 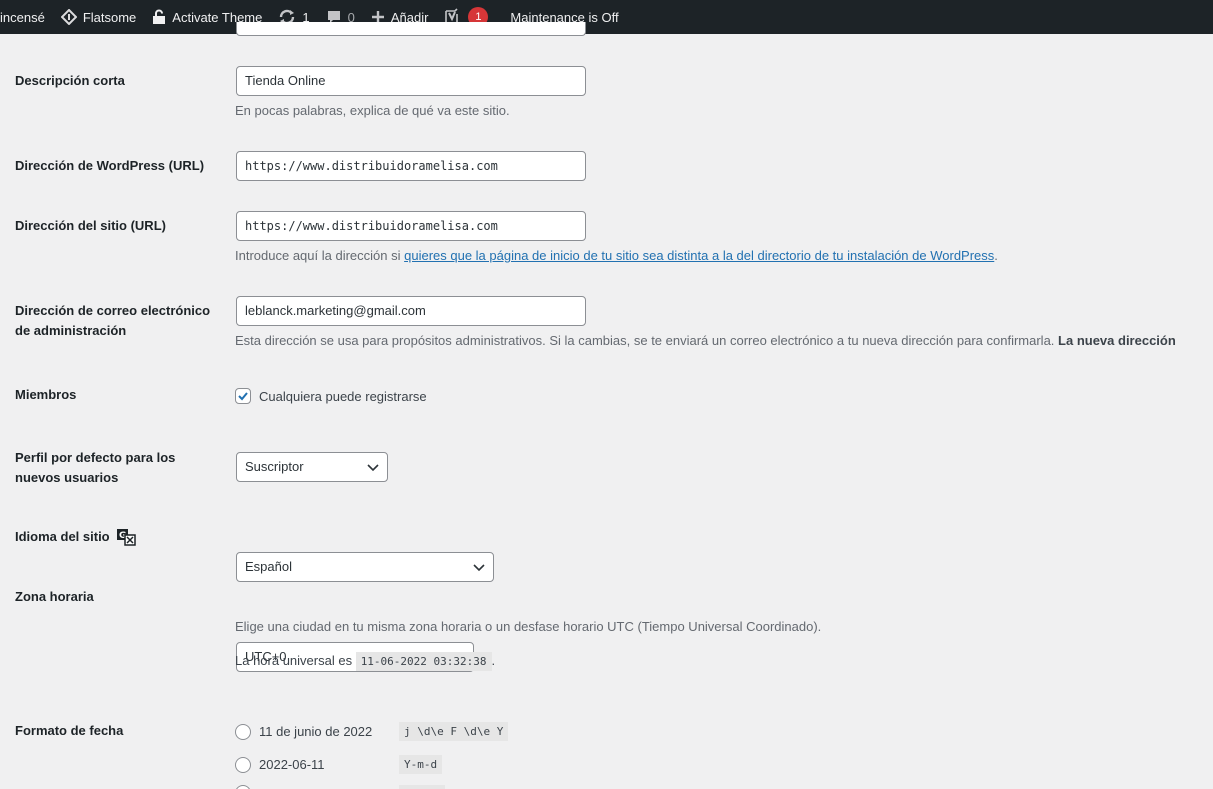 What do you see at coordinates (90, 225) in the screenshot?
I see `site-url-label: Dirección del sitio (URL)` at bounding box center [90, 225].